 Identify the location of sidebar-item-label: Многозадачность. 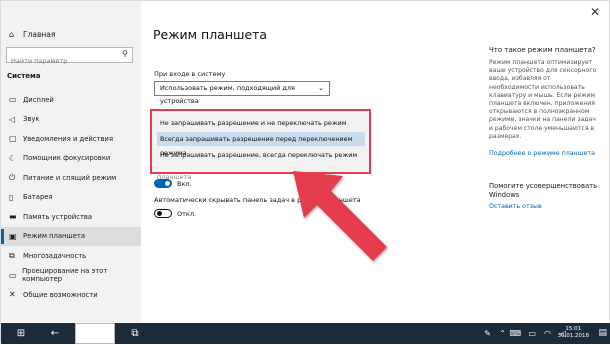
(55, 255).